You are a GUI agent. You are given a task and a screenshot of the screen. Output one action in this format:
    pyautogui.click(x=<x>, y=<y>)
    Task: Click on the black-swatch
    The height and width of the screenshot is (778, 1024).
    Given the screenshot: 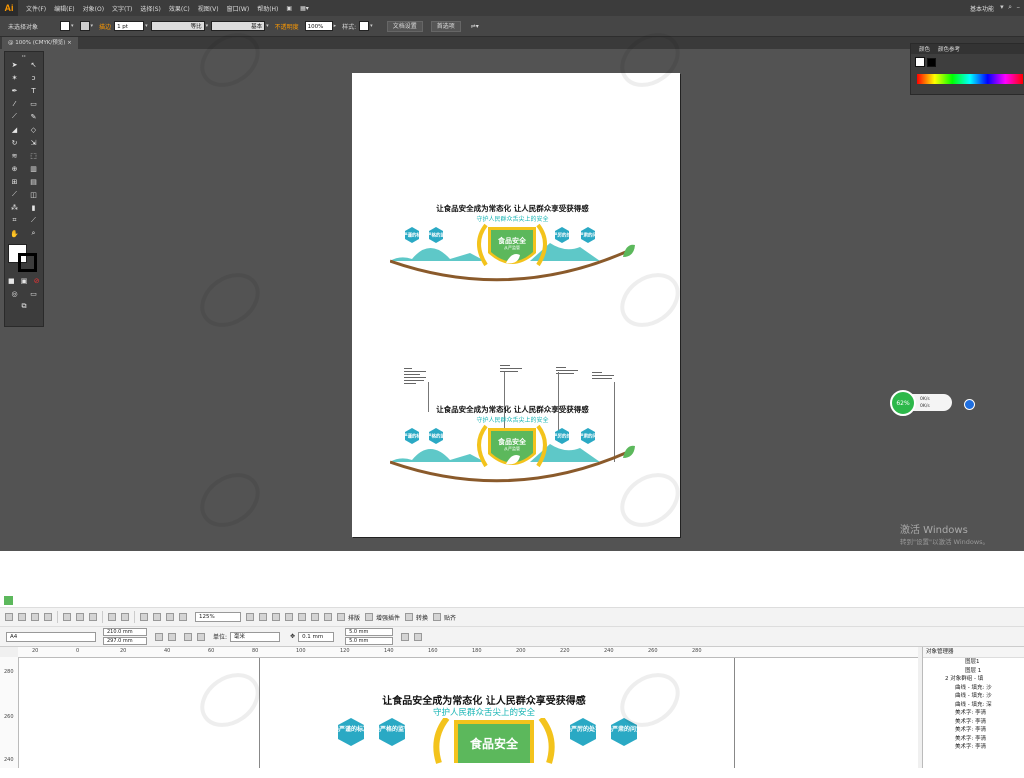 What is the action you would take?
    pyautogui.click(x=931, y=62)
    